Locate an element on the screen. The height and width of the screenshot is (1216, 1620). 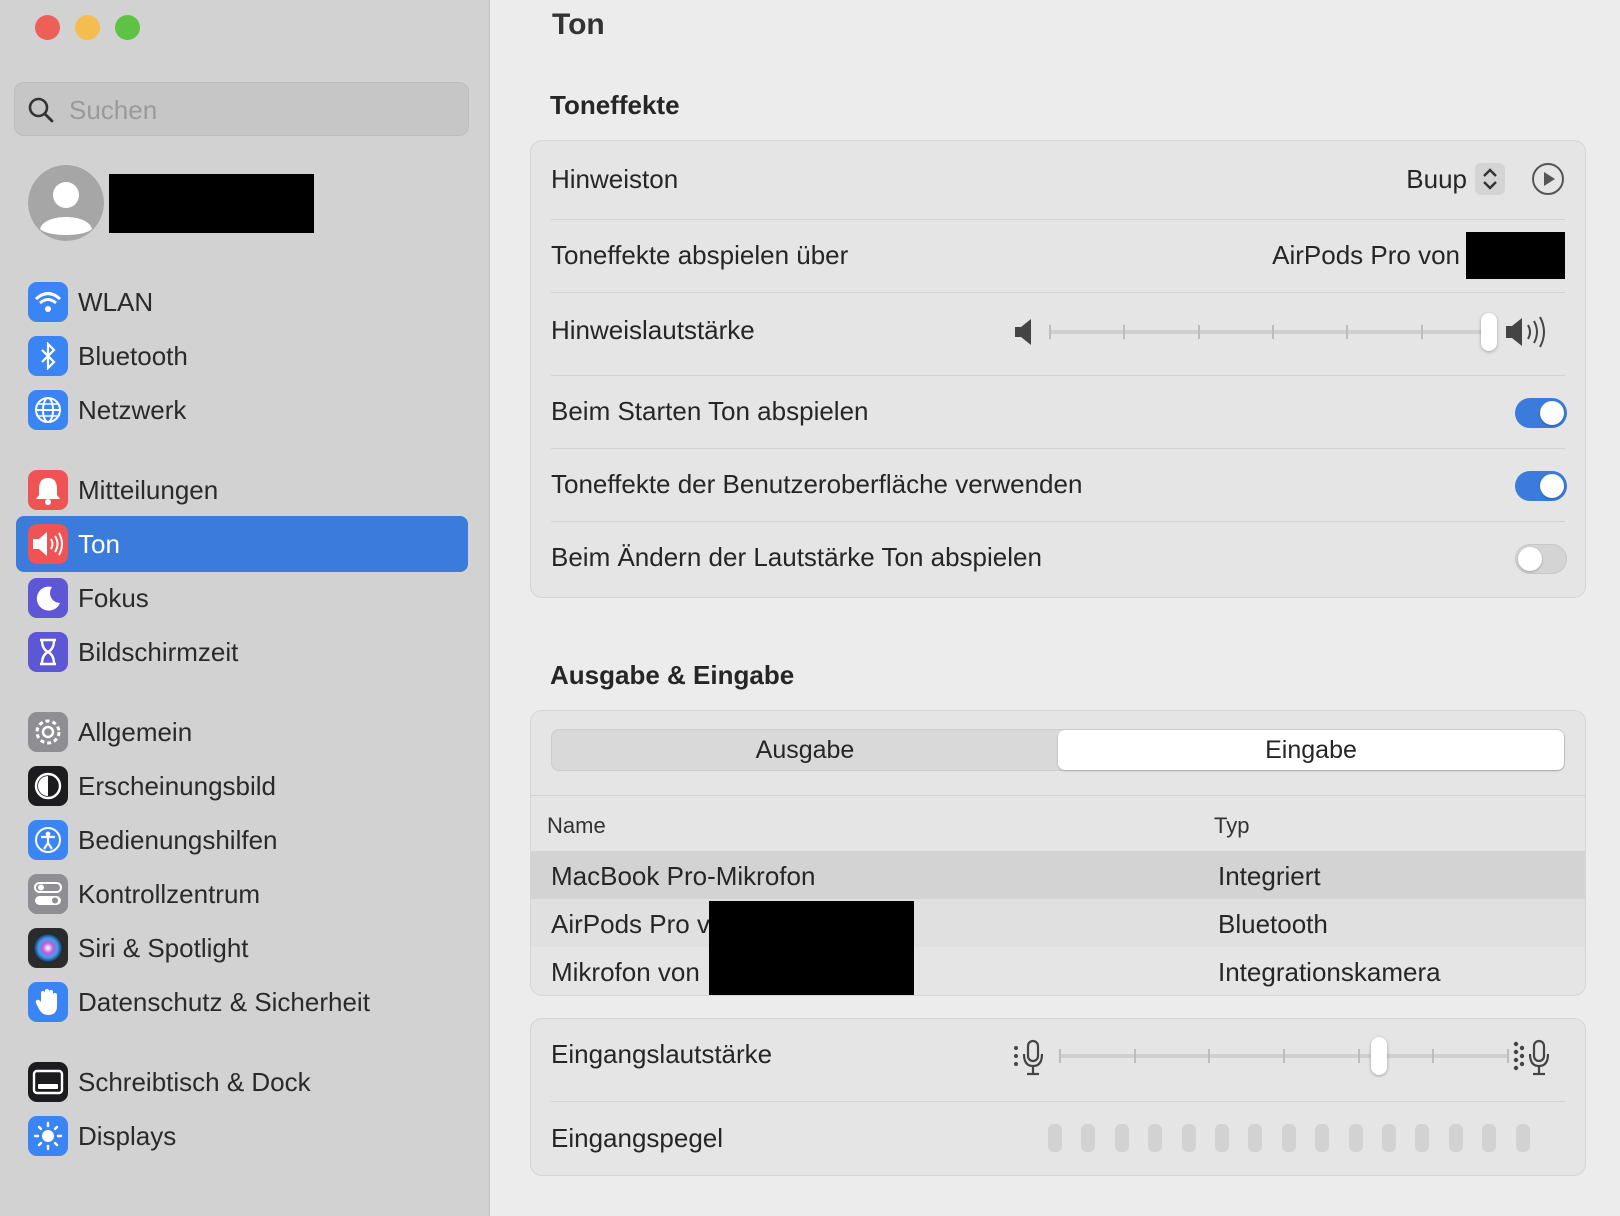
alert-volume-slider is located at coordinates (1273, 332).